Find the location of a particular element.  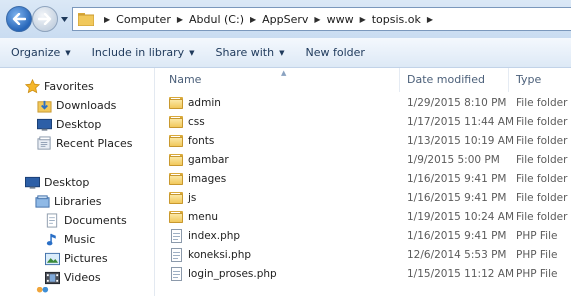

file-name: koneksi.php is located at coordinates (219, 255).